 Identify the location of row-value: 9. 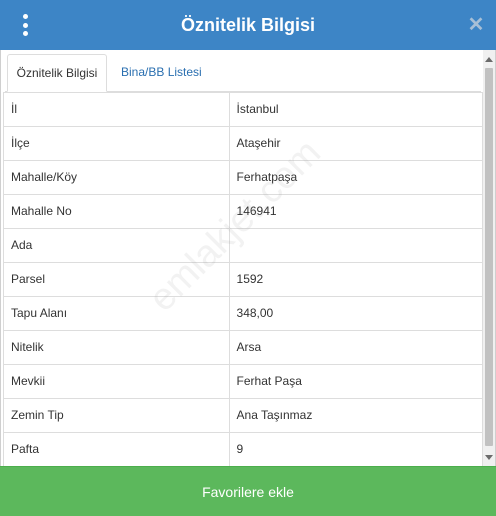
(356, 449).